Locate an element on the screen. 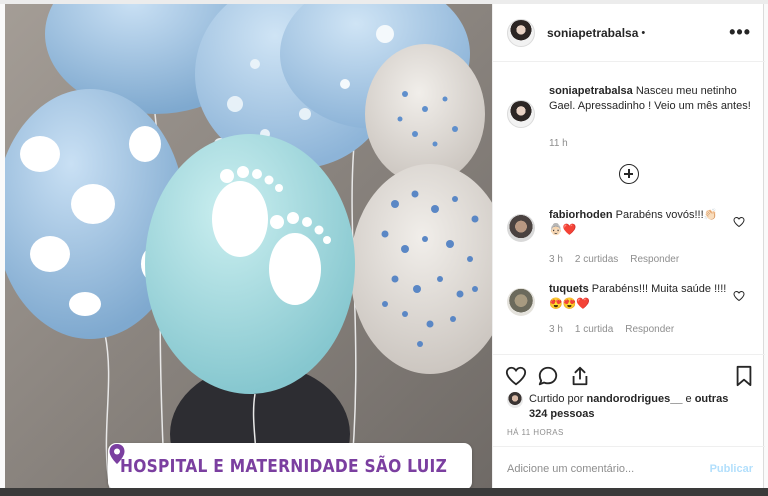 The height and width of the screenshot is (496, 768). comment-bubble-icon is located at coordinates (548, 376).